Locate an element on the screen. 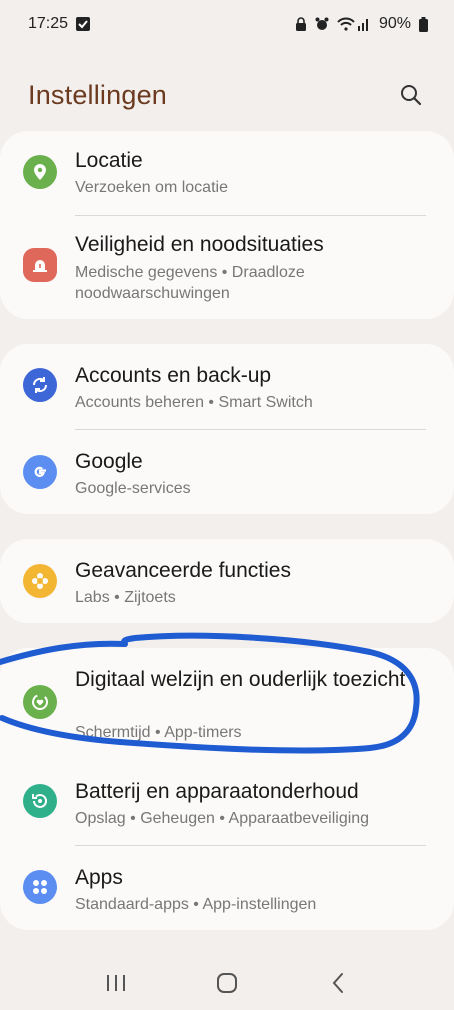  item-label: Geavanceerde functies is located at coordinates (183, 570).